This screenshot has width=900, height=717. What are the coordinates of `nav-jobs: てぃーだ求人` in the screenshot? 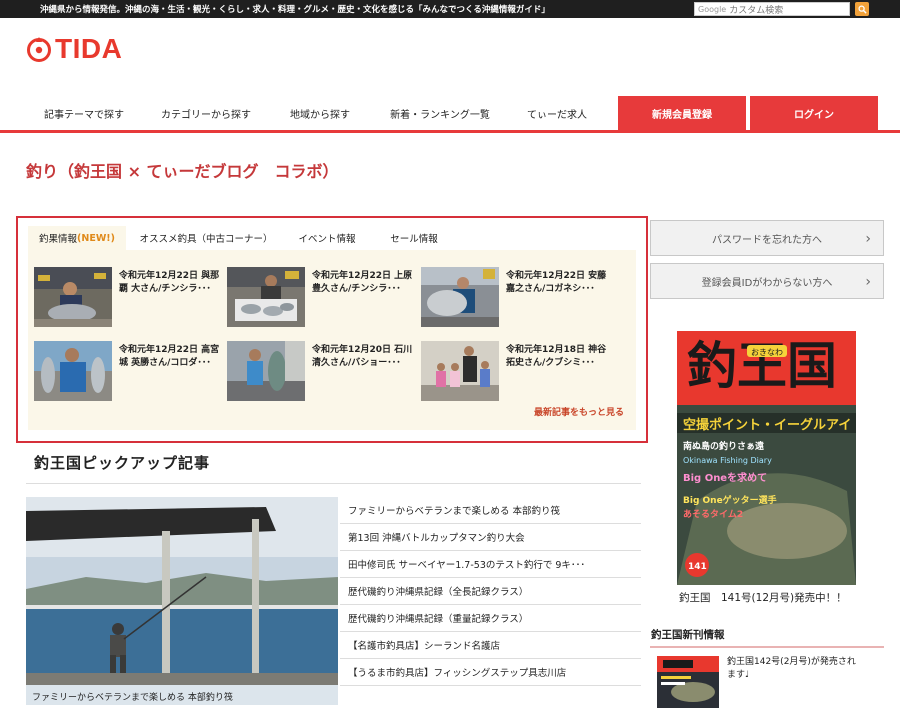 It's located at (557, 113).